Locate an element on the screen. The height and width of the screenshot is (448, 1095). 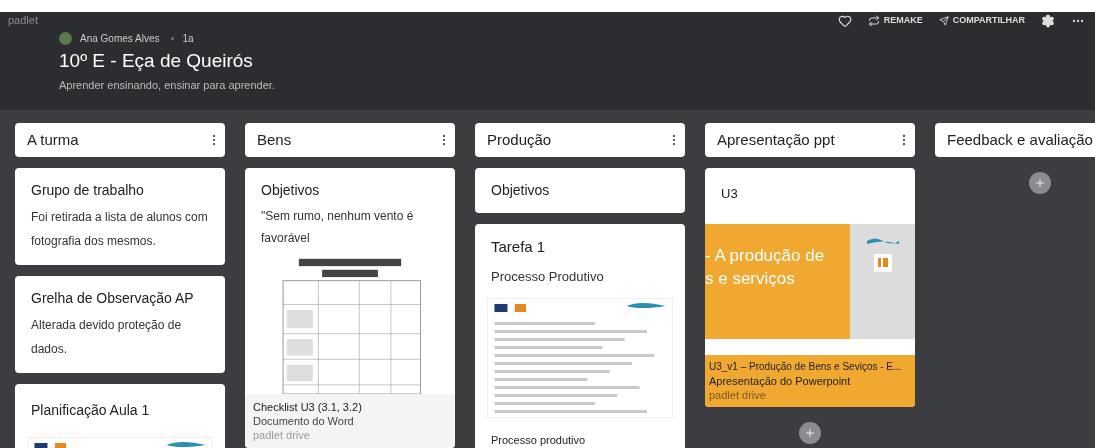
post-card: Tarefa 1 Processo Produtivo Processo produtivo is located at coordinates (580, 336).